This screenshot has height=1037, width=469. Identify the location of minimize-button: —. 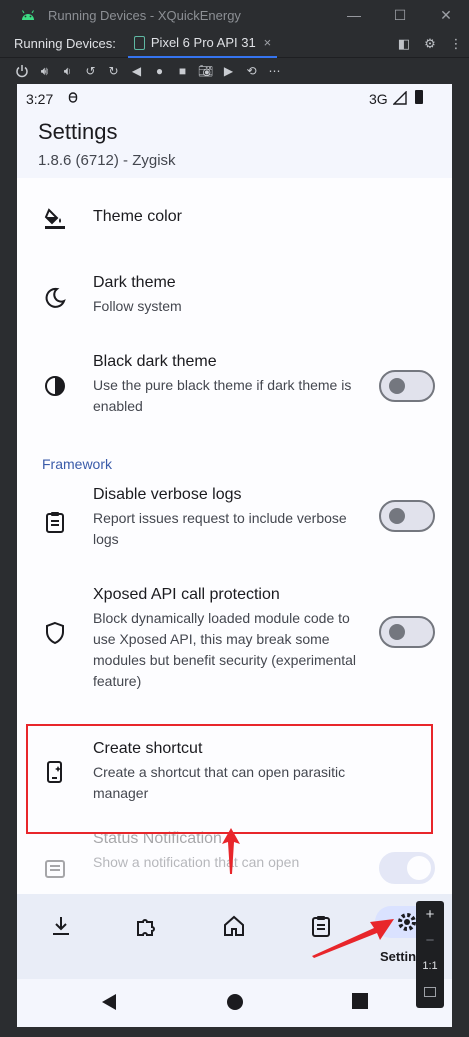
(354, 15).